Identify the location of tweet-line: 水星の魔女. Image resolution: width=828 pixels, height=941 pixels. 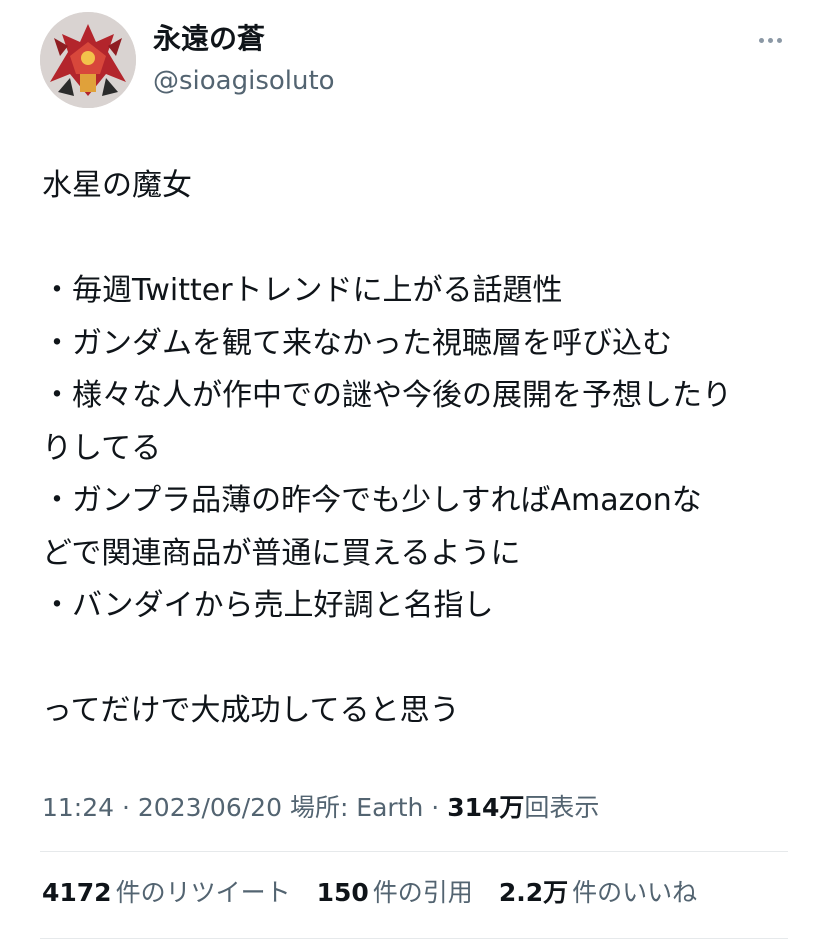
(117, 185).